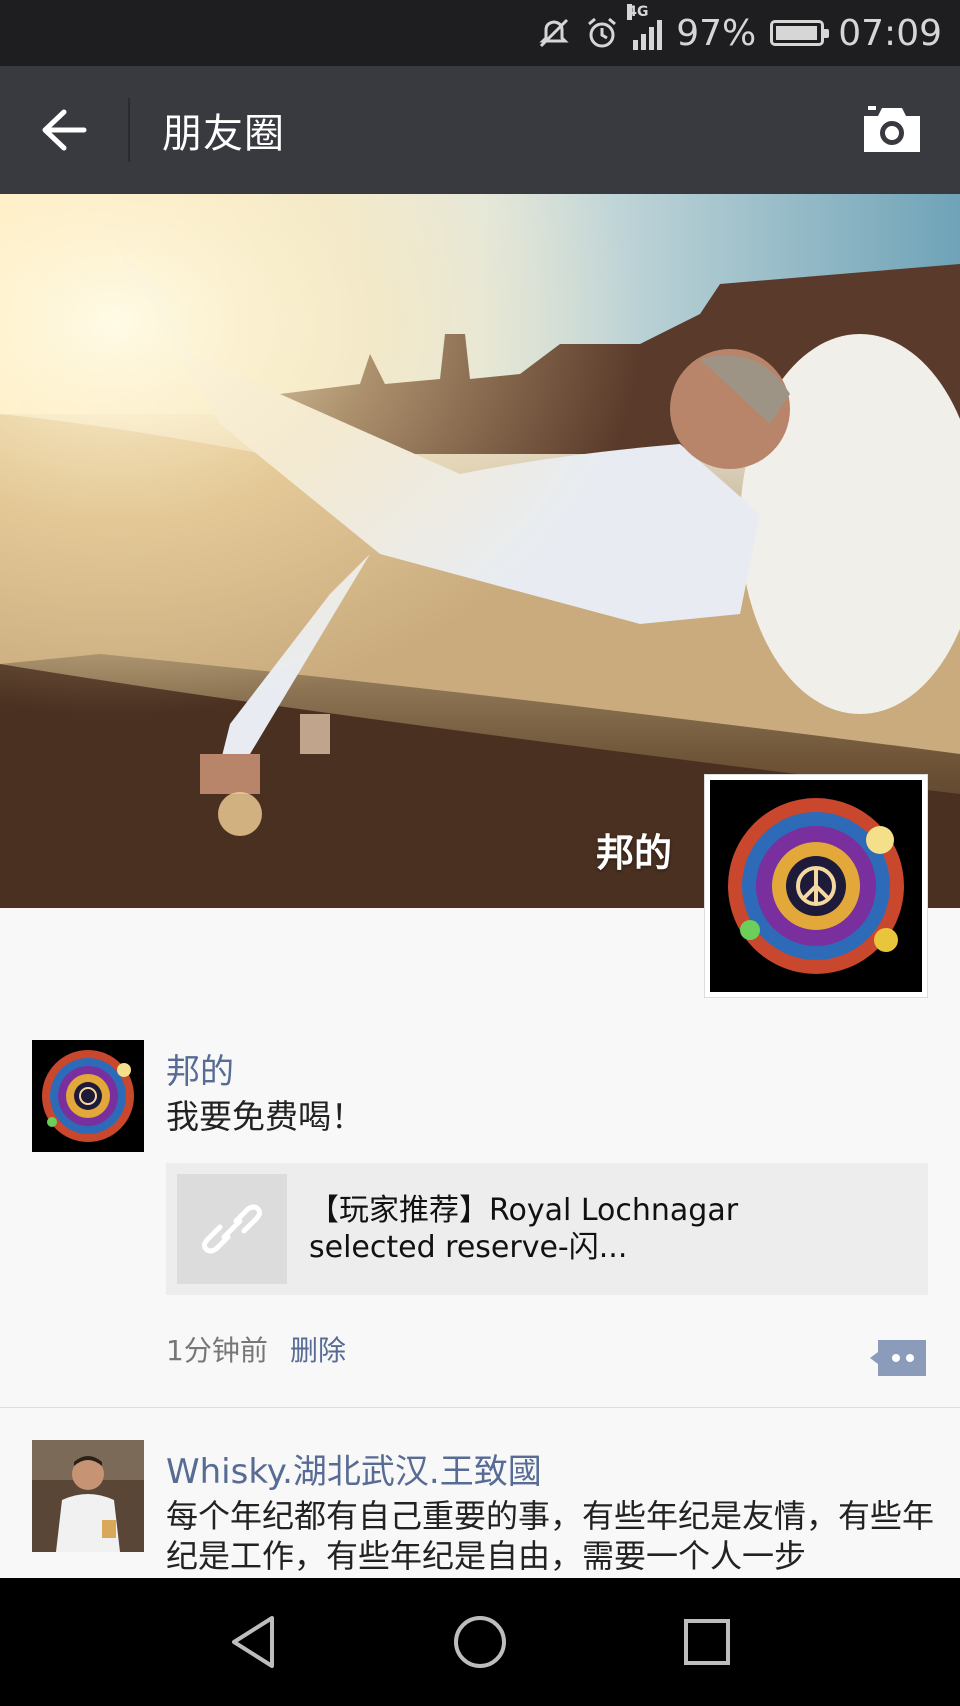  I want to click on battery-percent: 97%, so click(716, 33).